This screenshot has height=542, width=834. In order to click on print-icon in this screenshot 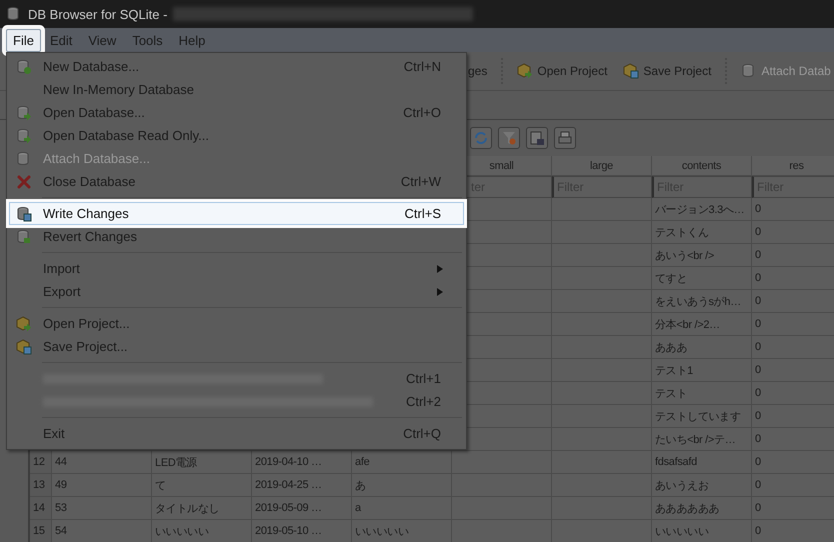, I will do `click(565, 138)`.